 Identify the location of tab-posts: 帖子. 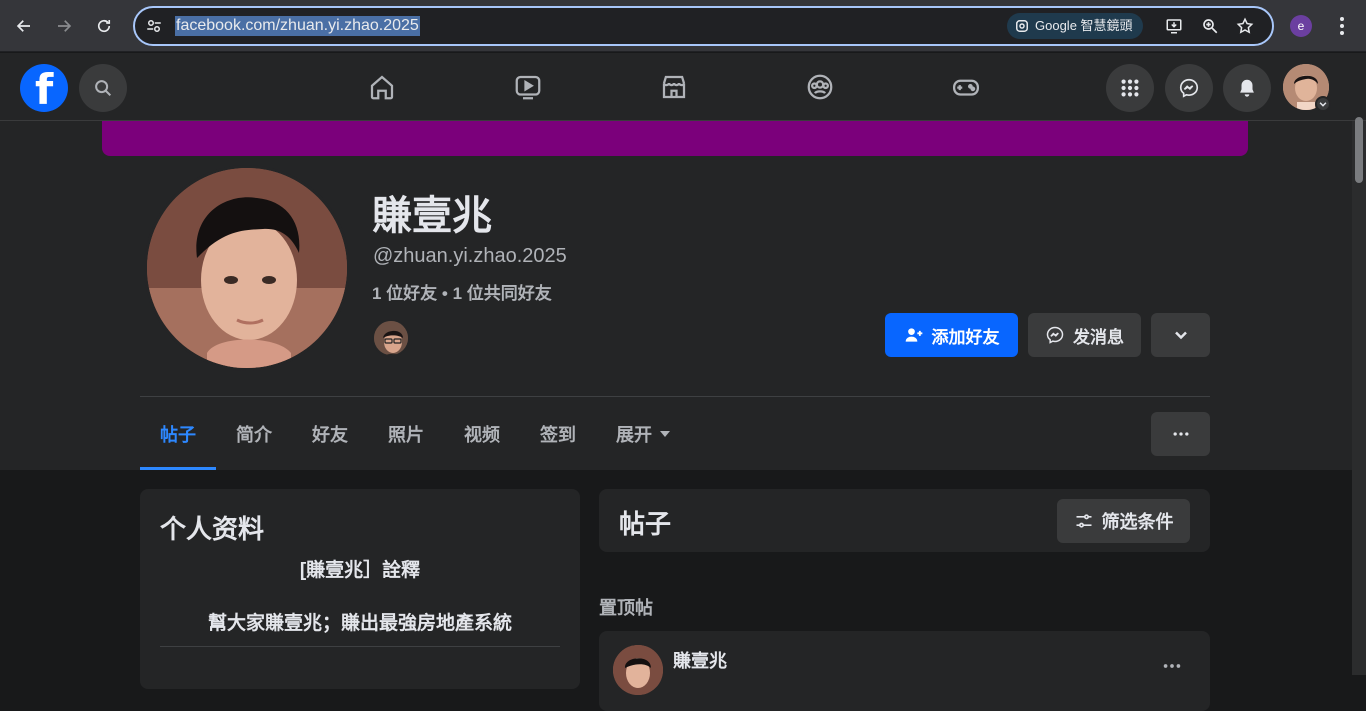
(178, 433).